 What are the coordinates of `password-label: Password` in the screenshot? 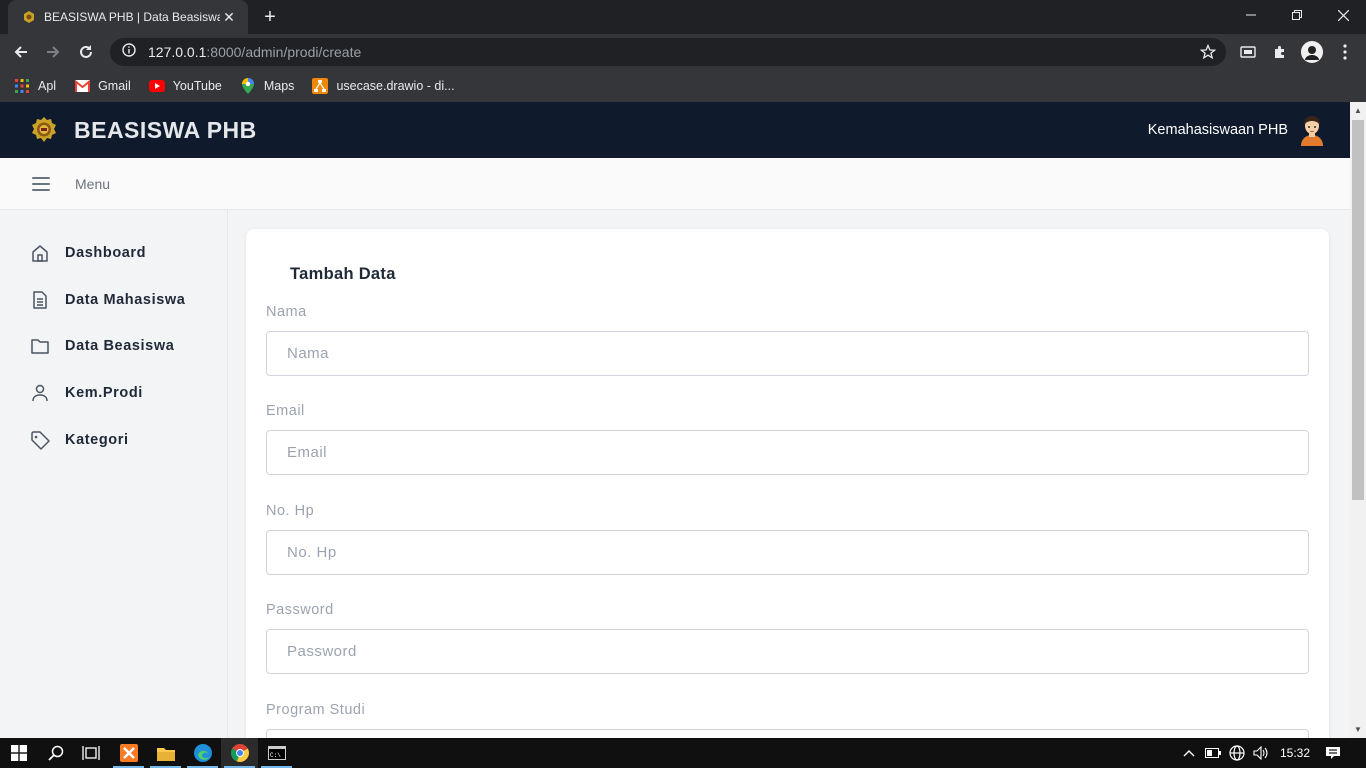 It's located at (300, 610).